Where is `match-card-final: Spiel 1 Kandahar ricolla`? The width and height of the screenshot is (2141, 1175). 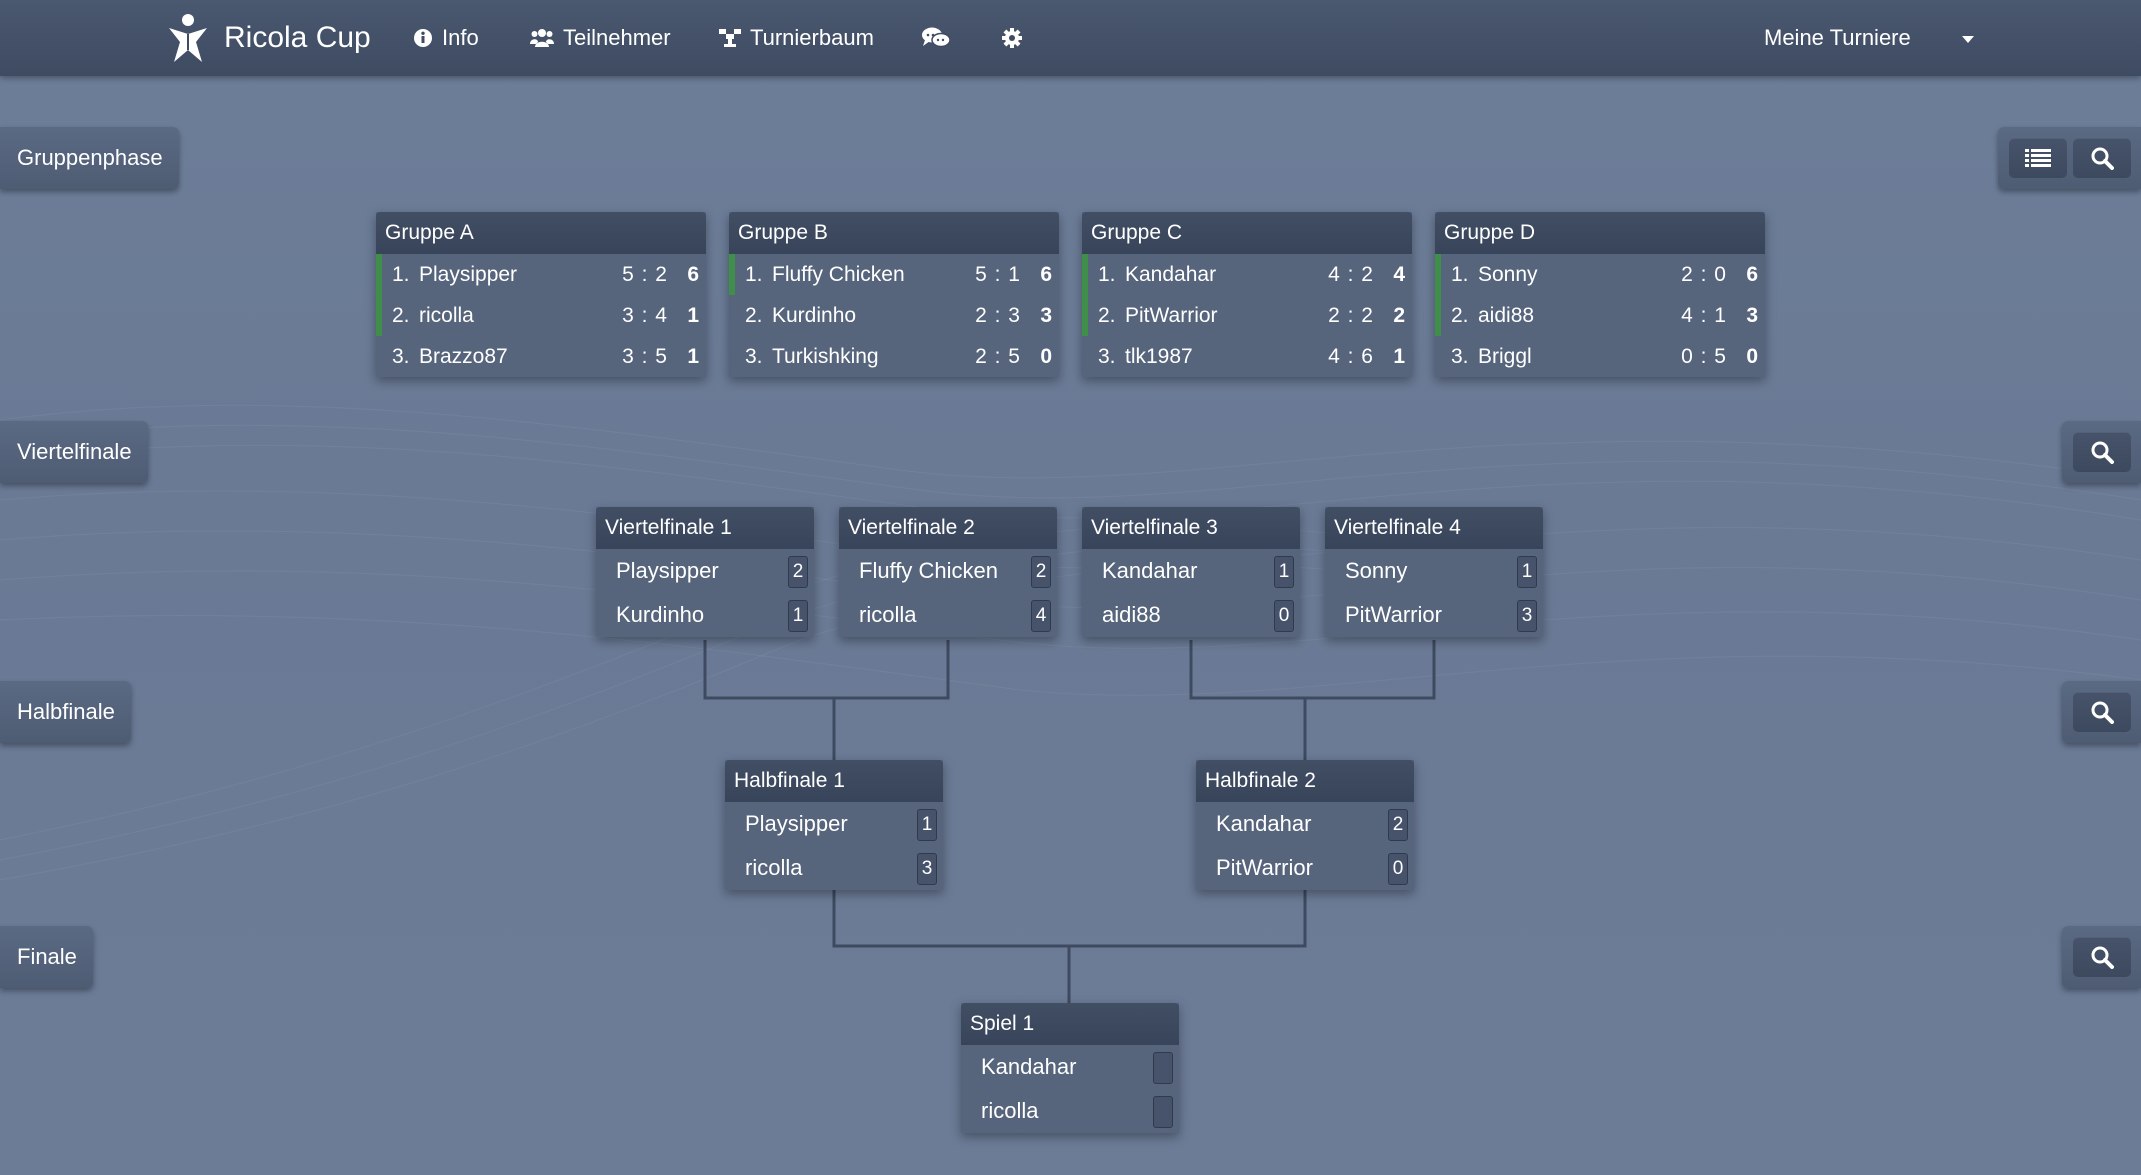
match-card-final: Spiel 1 Kandahar ricolla is located at coordinates (1070, 1068).